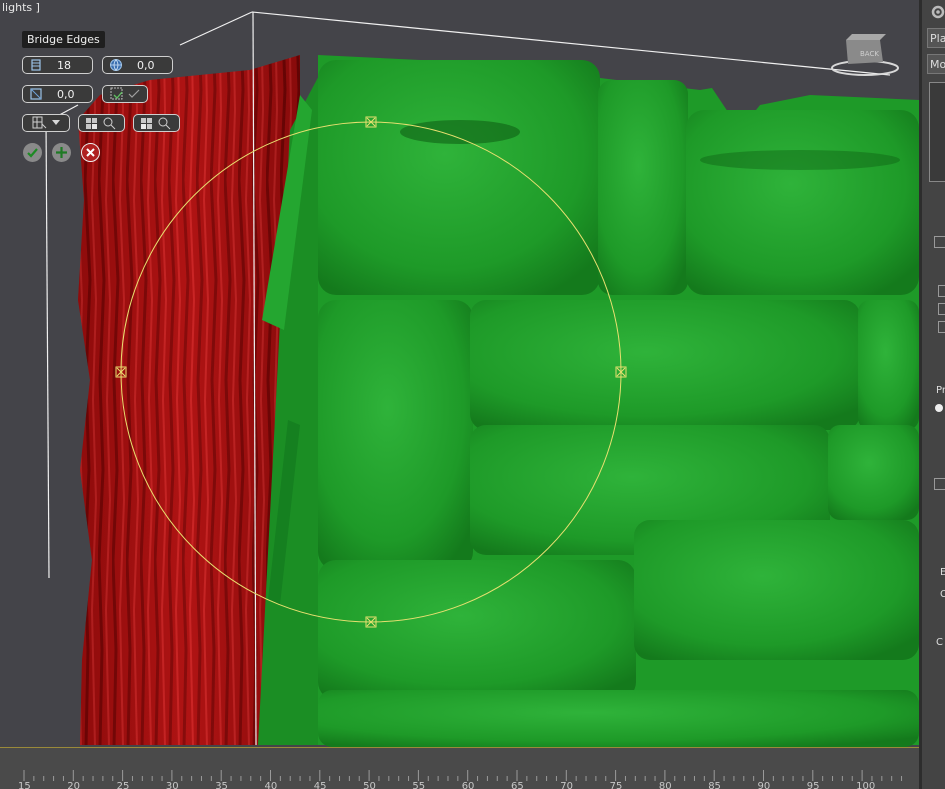  What do you see at coordinates (116, 65) in the screenshot?
I see `taper-icon` at bounding box center [116, 65].